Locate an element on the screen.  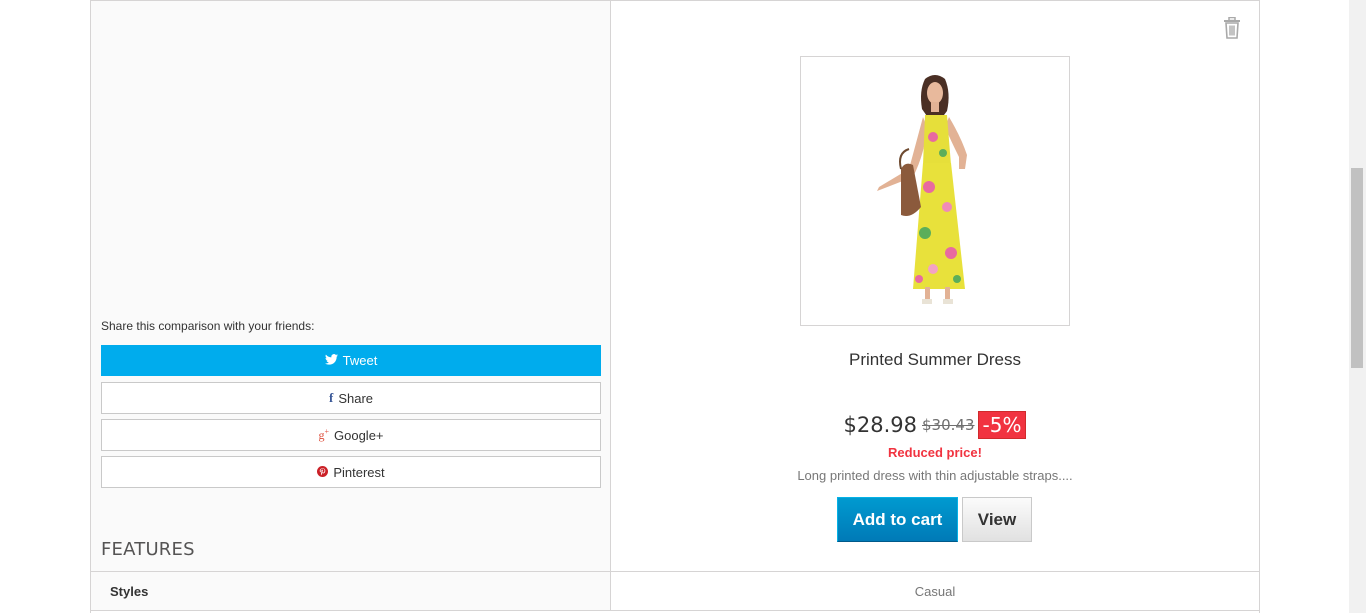
scrollbar-thumb is located at coordinates (1357, 268).